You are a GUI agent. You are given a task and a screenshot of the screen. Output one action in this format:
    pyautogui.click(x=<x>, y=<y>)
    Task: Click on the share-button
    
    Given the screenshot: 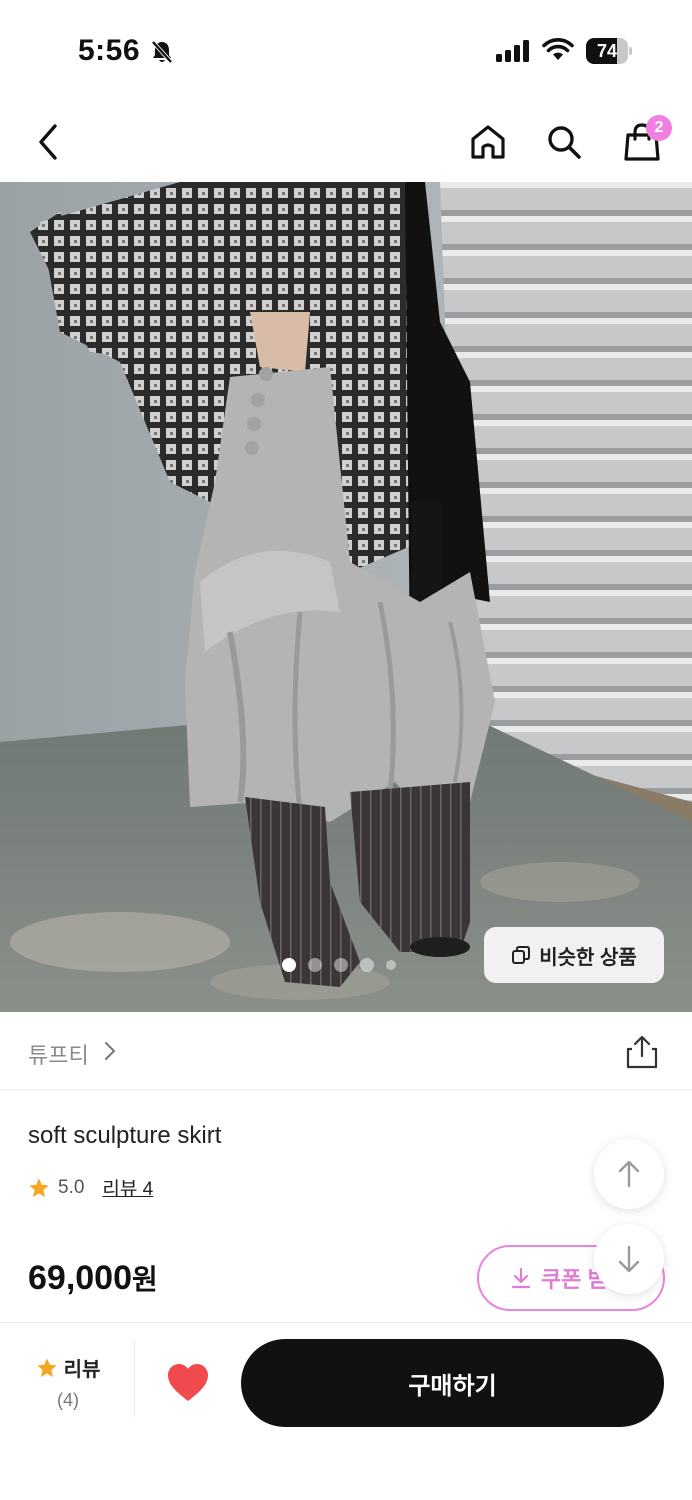 What is the action you would take?
    pyautogui.click(x=642, y=1052)
    